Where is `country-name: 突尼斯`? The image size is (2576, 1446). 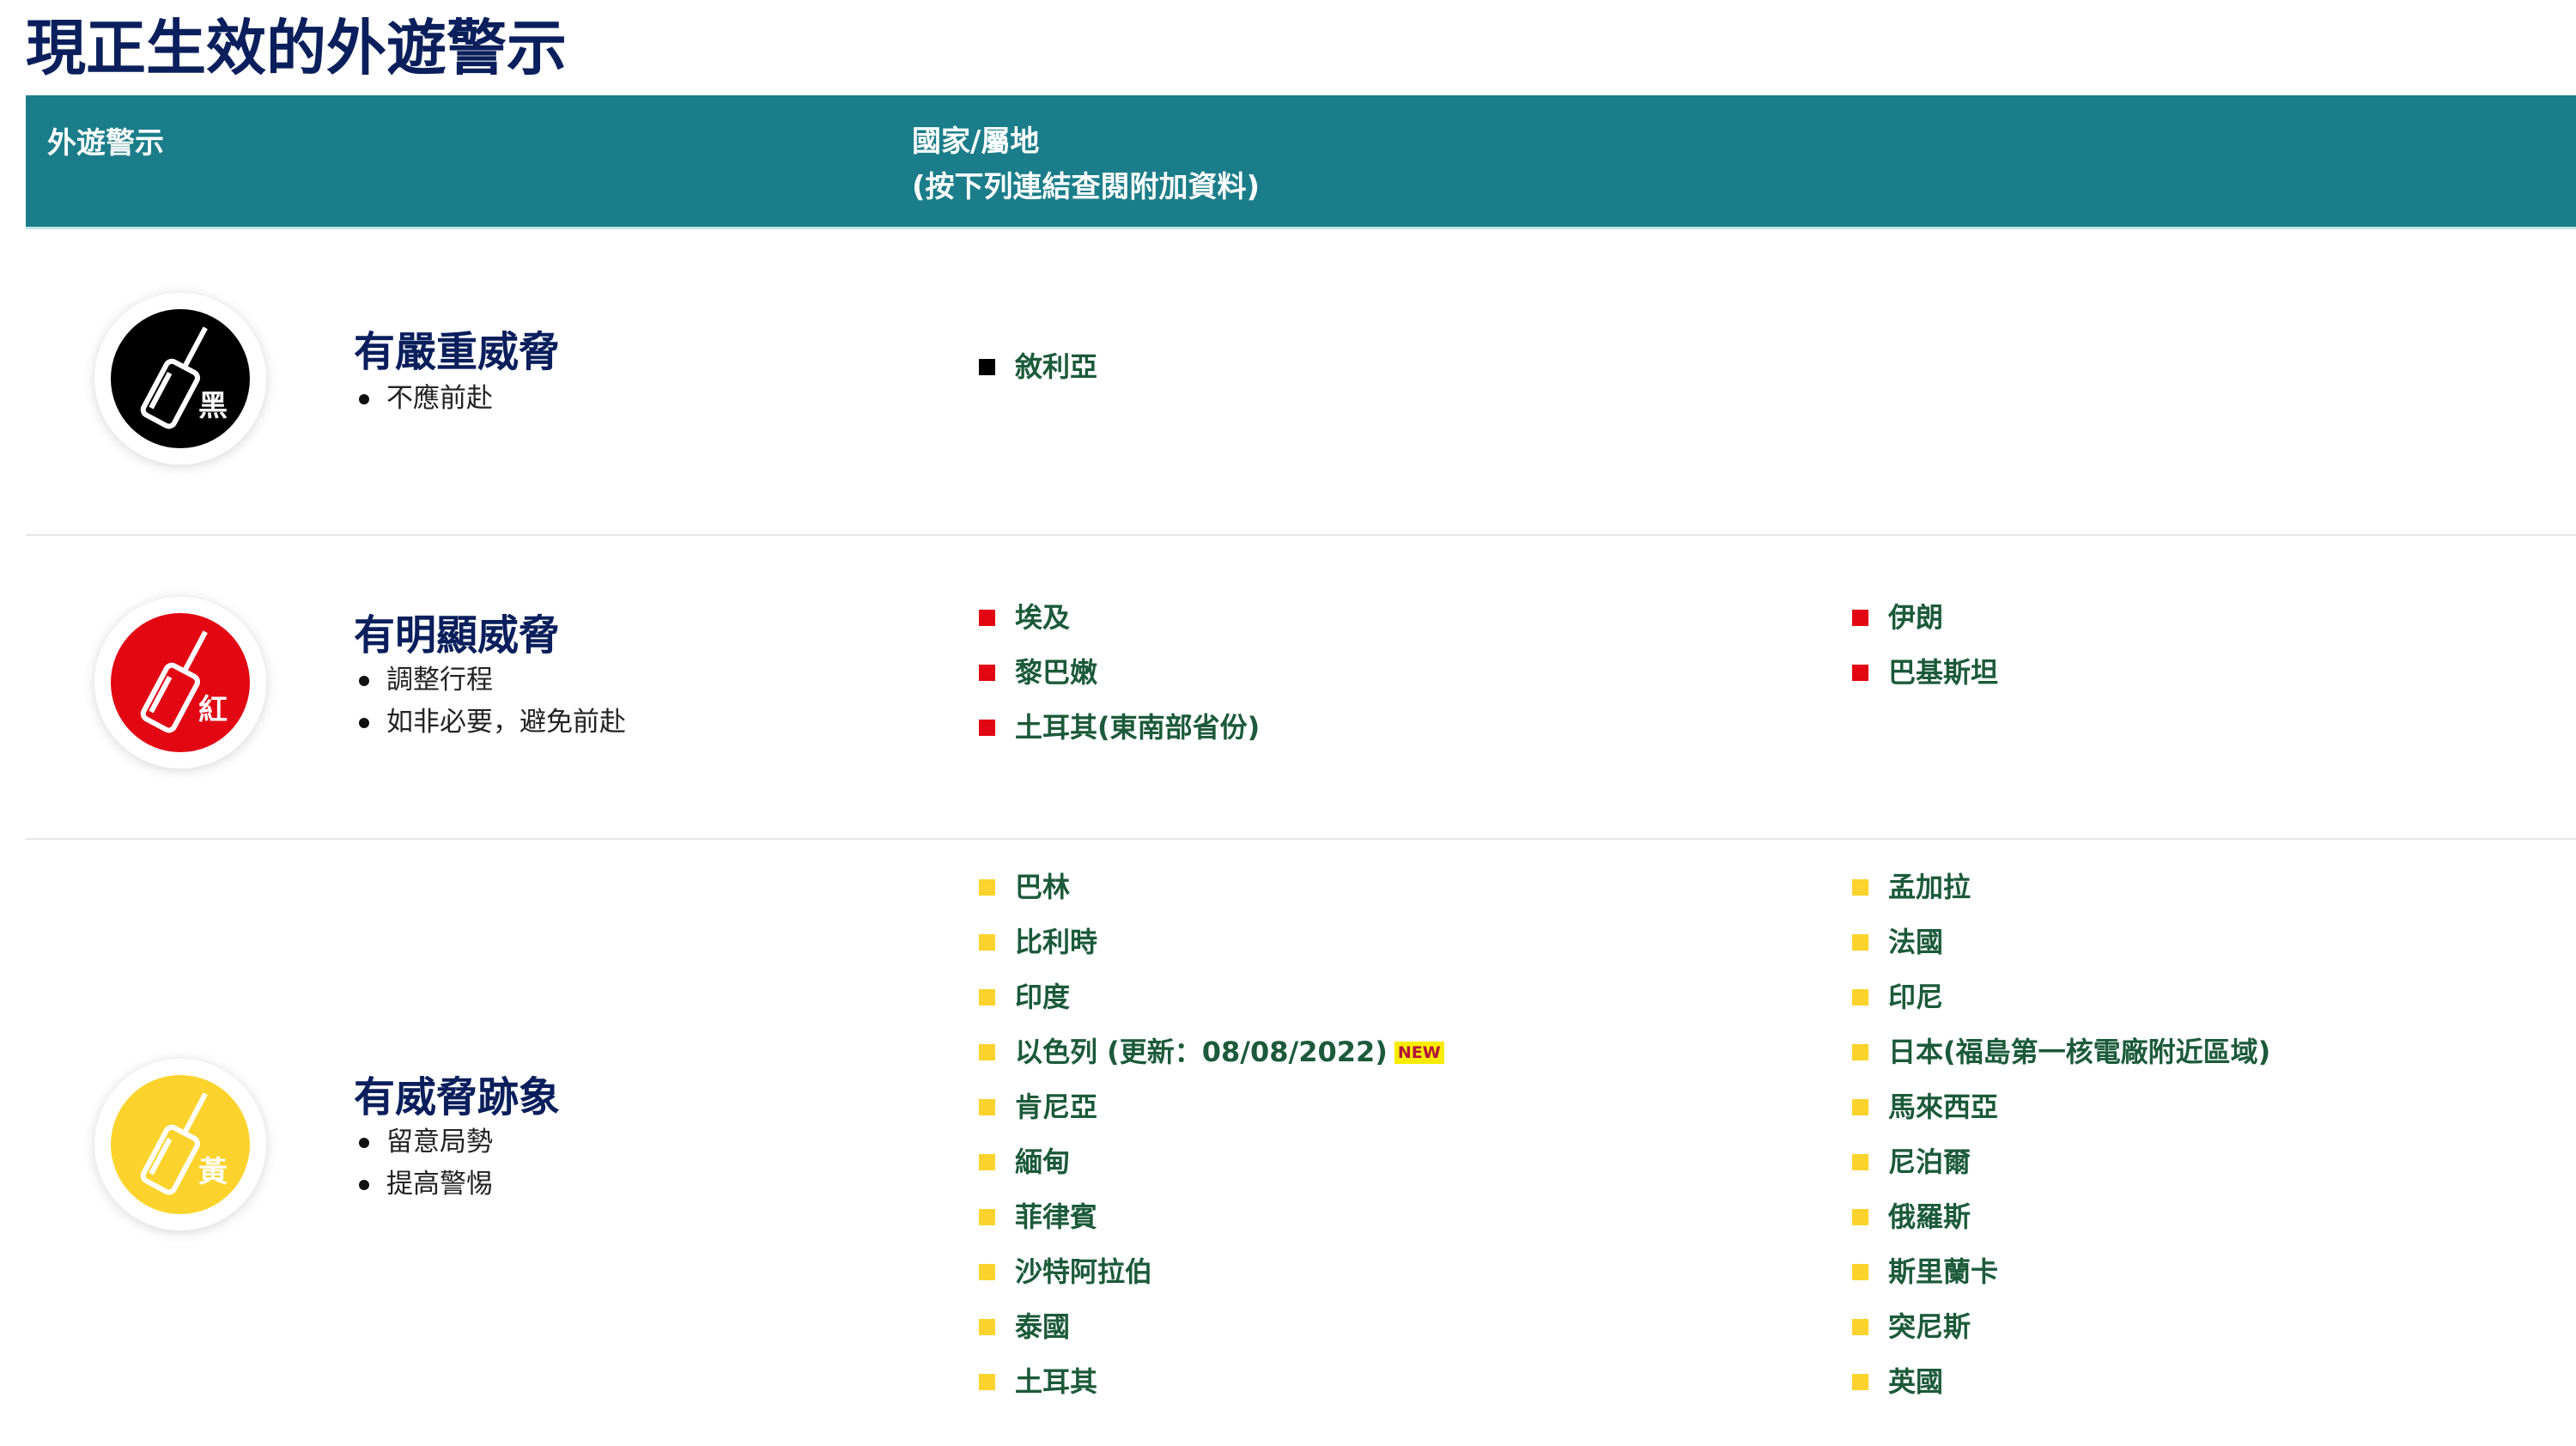 country-name: 突尼斯 is located at coordinates (1930, 1327).